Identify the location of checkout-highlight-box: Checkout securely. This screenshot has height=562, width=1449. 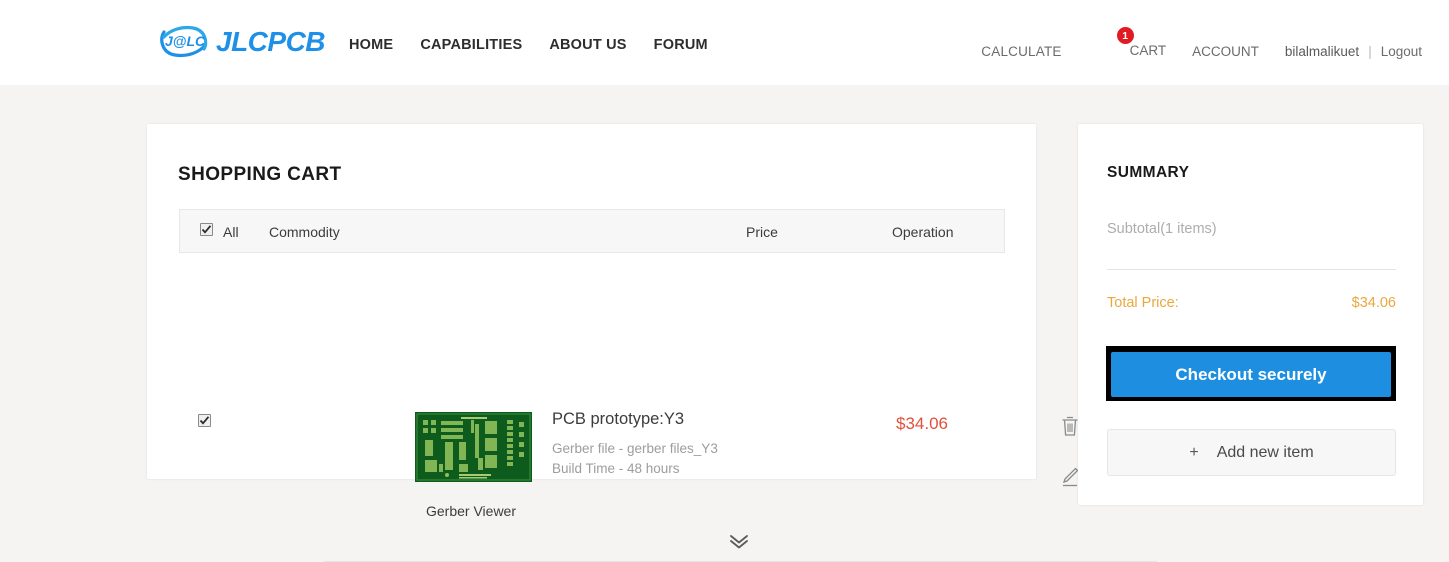
(1251, 373).